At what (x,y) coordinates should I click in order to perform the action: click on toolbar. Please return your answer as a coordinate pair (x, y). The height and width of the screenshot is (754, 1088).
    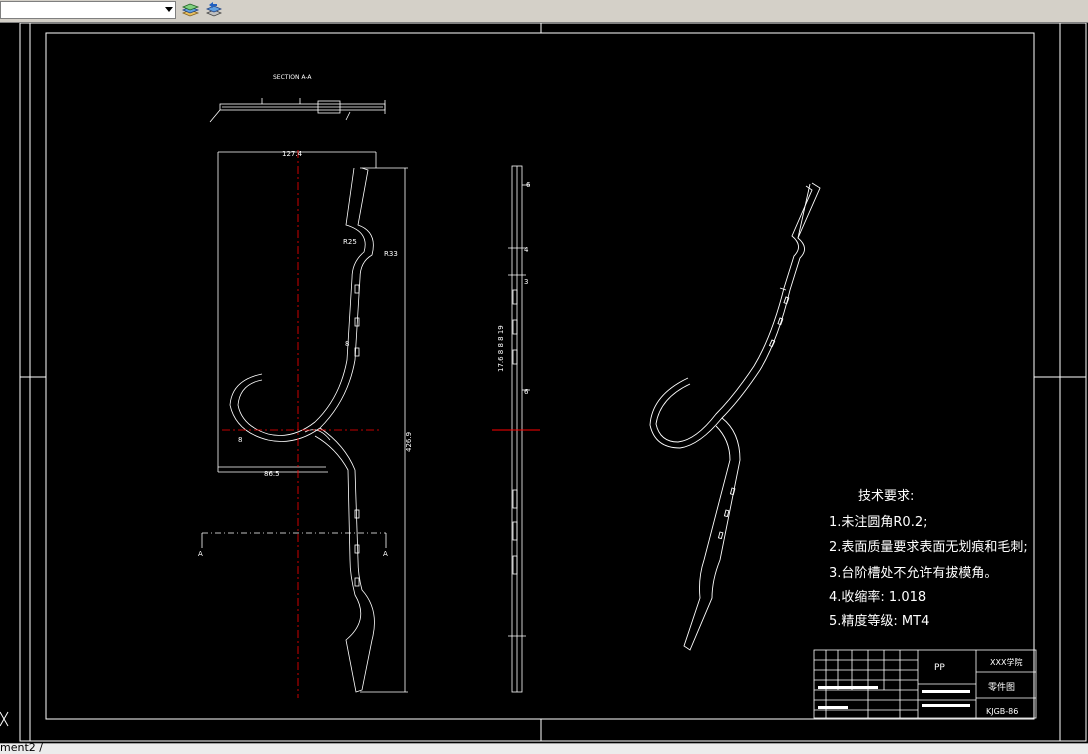
    Looking at the image, I should click on (544, 11).